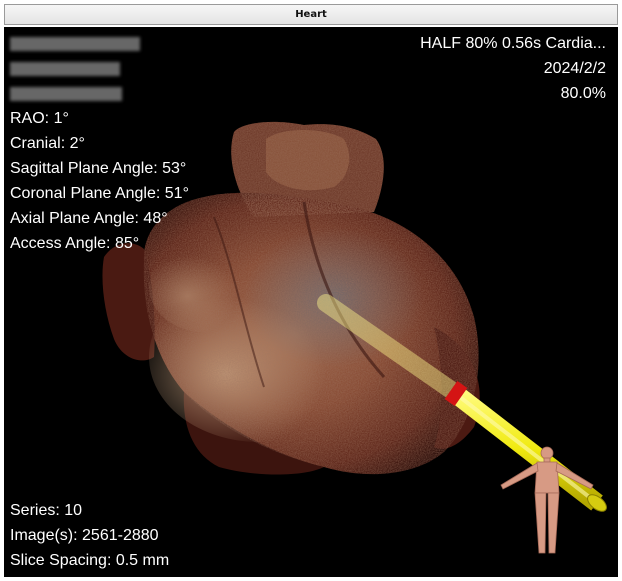 This screenshot has height=581, width=622. What do you see at coordinates (90, 560) in the screenshot?
I see `slice-spacing: Slice Spacing: 0.5 mm` at bounding box center [90, 560].